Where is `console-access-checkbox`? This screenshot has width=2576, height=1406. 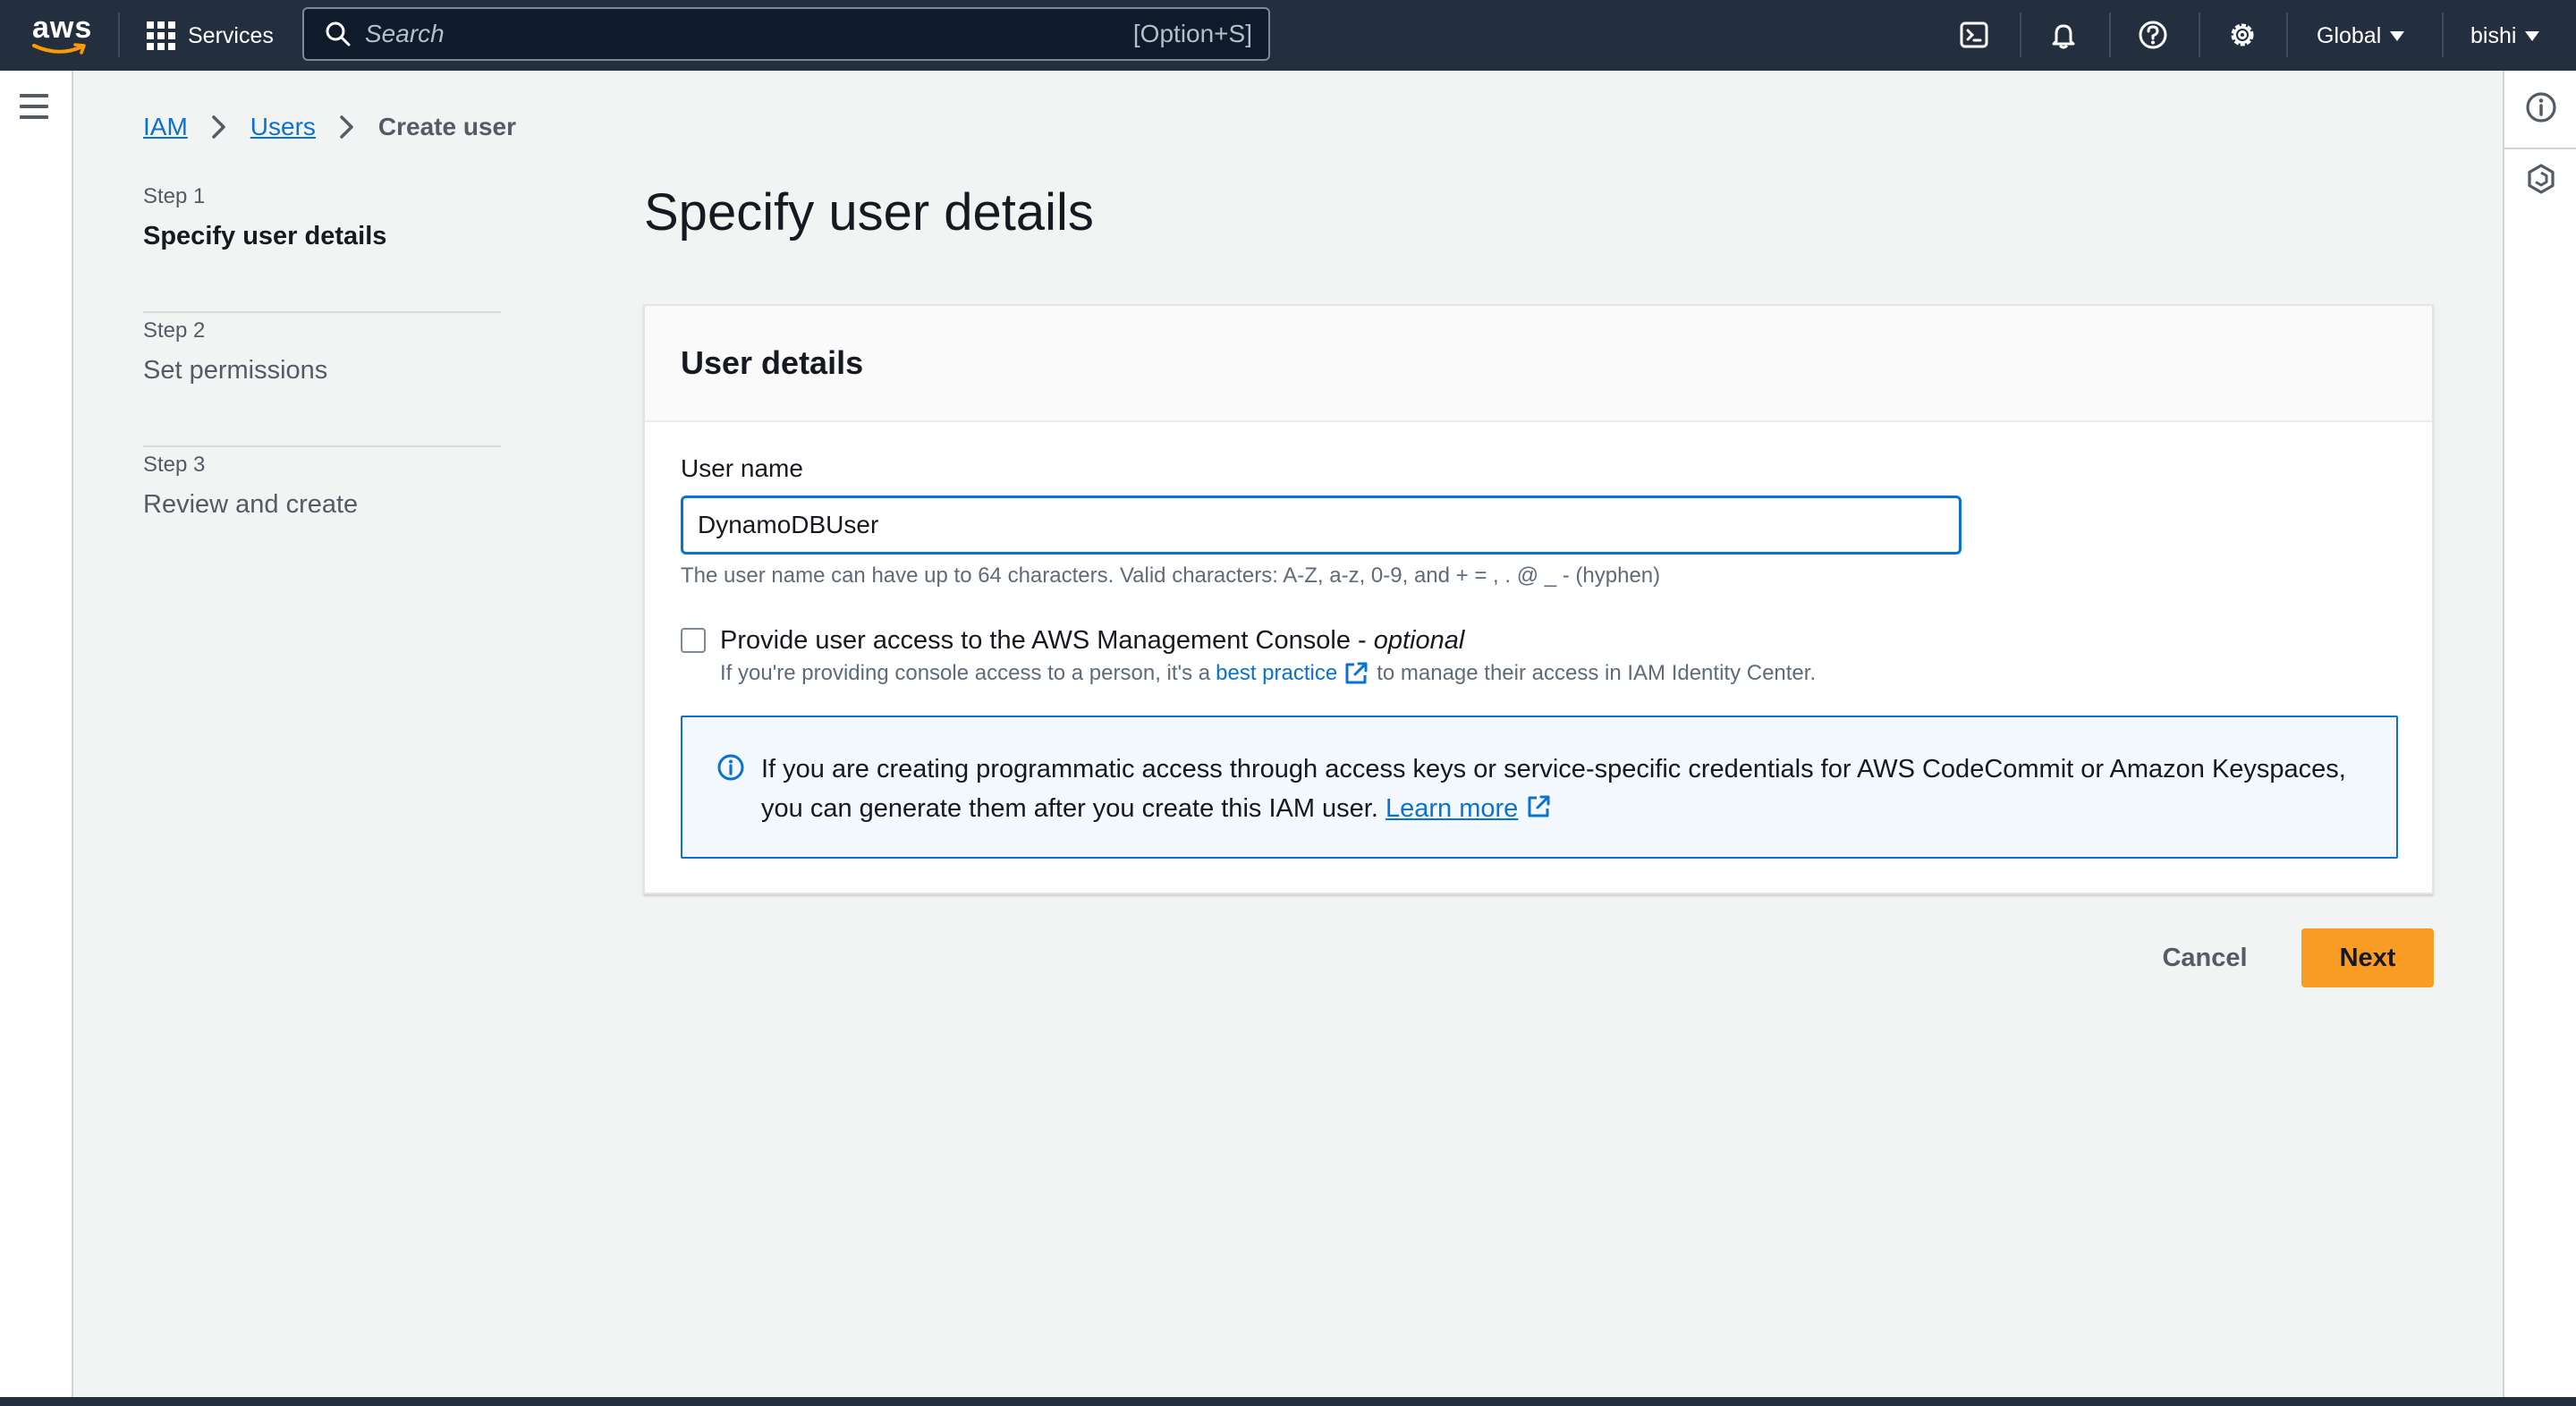 console-access-checkbox is located at coordinates (693, 641).